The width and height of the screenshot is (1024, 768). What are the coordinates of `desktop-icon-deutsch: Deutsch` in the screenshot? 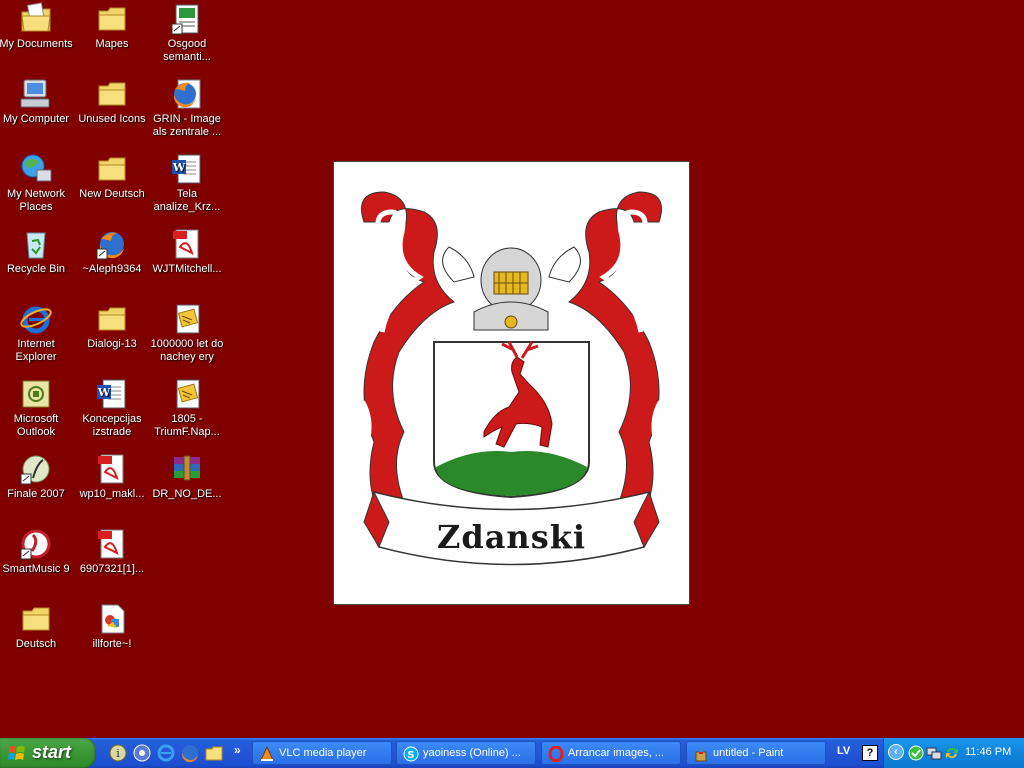 It's located at (37, 626).